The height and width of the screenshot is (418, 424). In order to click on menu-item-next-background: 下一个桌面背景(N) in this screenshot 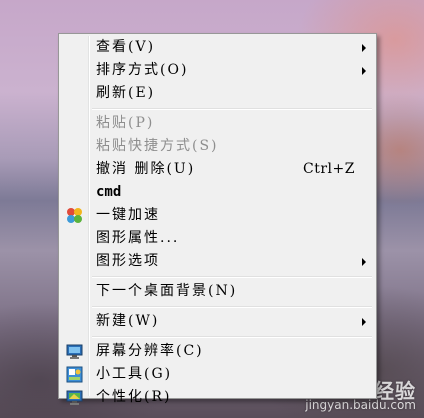, I will do `click(217, 291)`.